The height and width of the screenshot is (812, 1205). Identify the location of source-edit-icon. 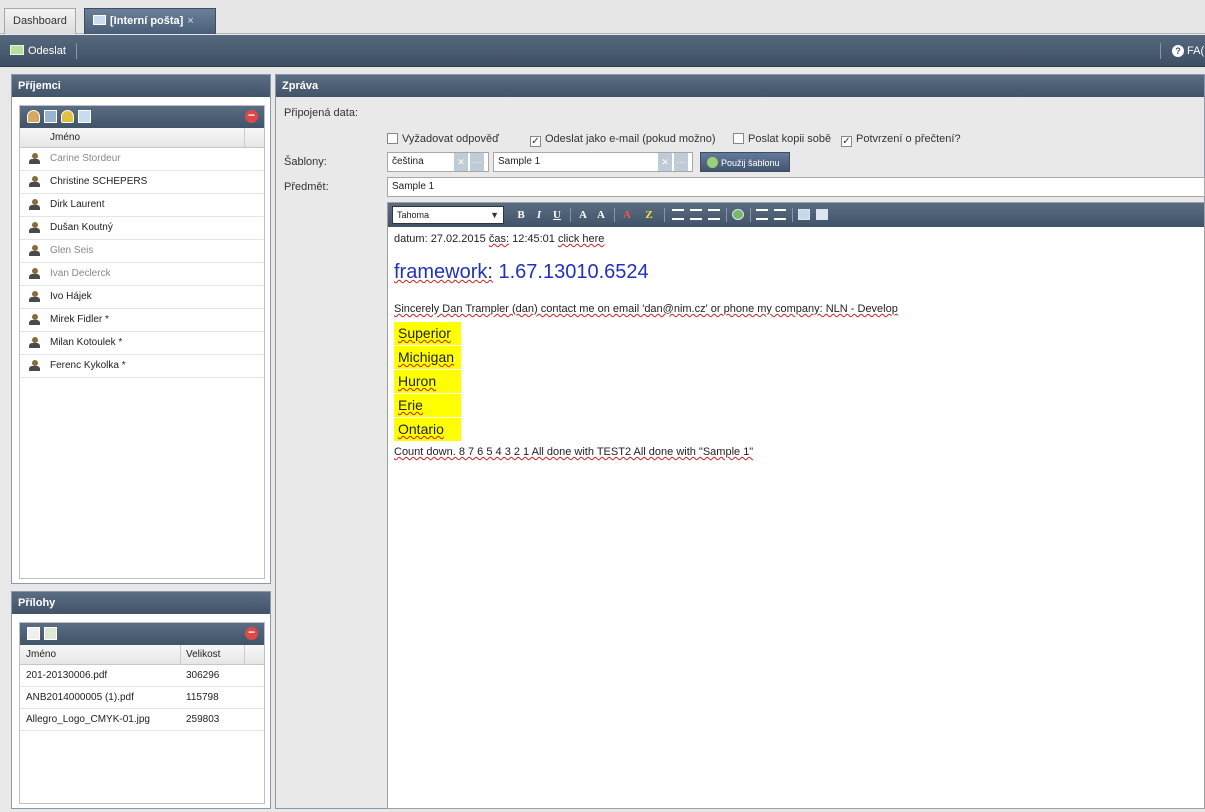
(822, 214).